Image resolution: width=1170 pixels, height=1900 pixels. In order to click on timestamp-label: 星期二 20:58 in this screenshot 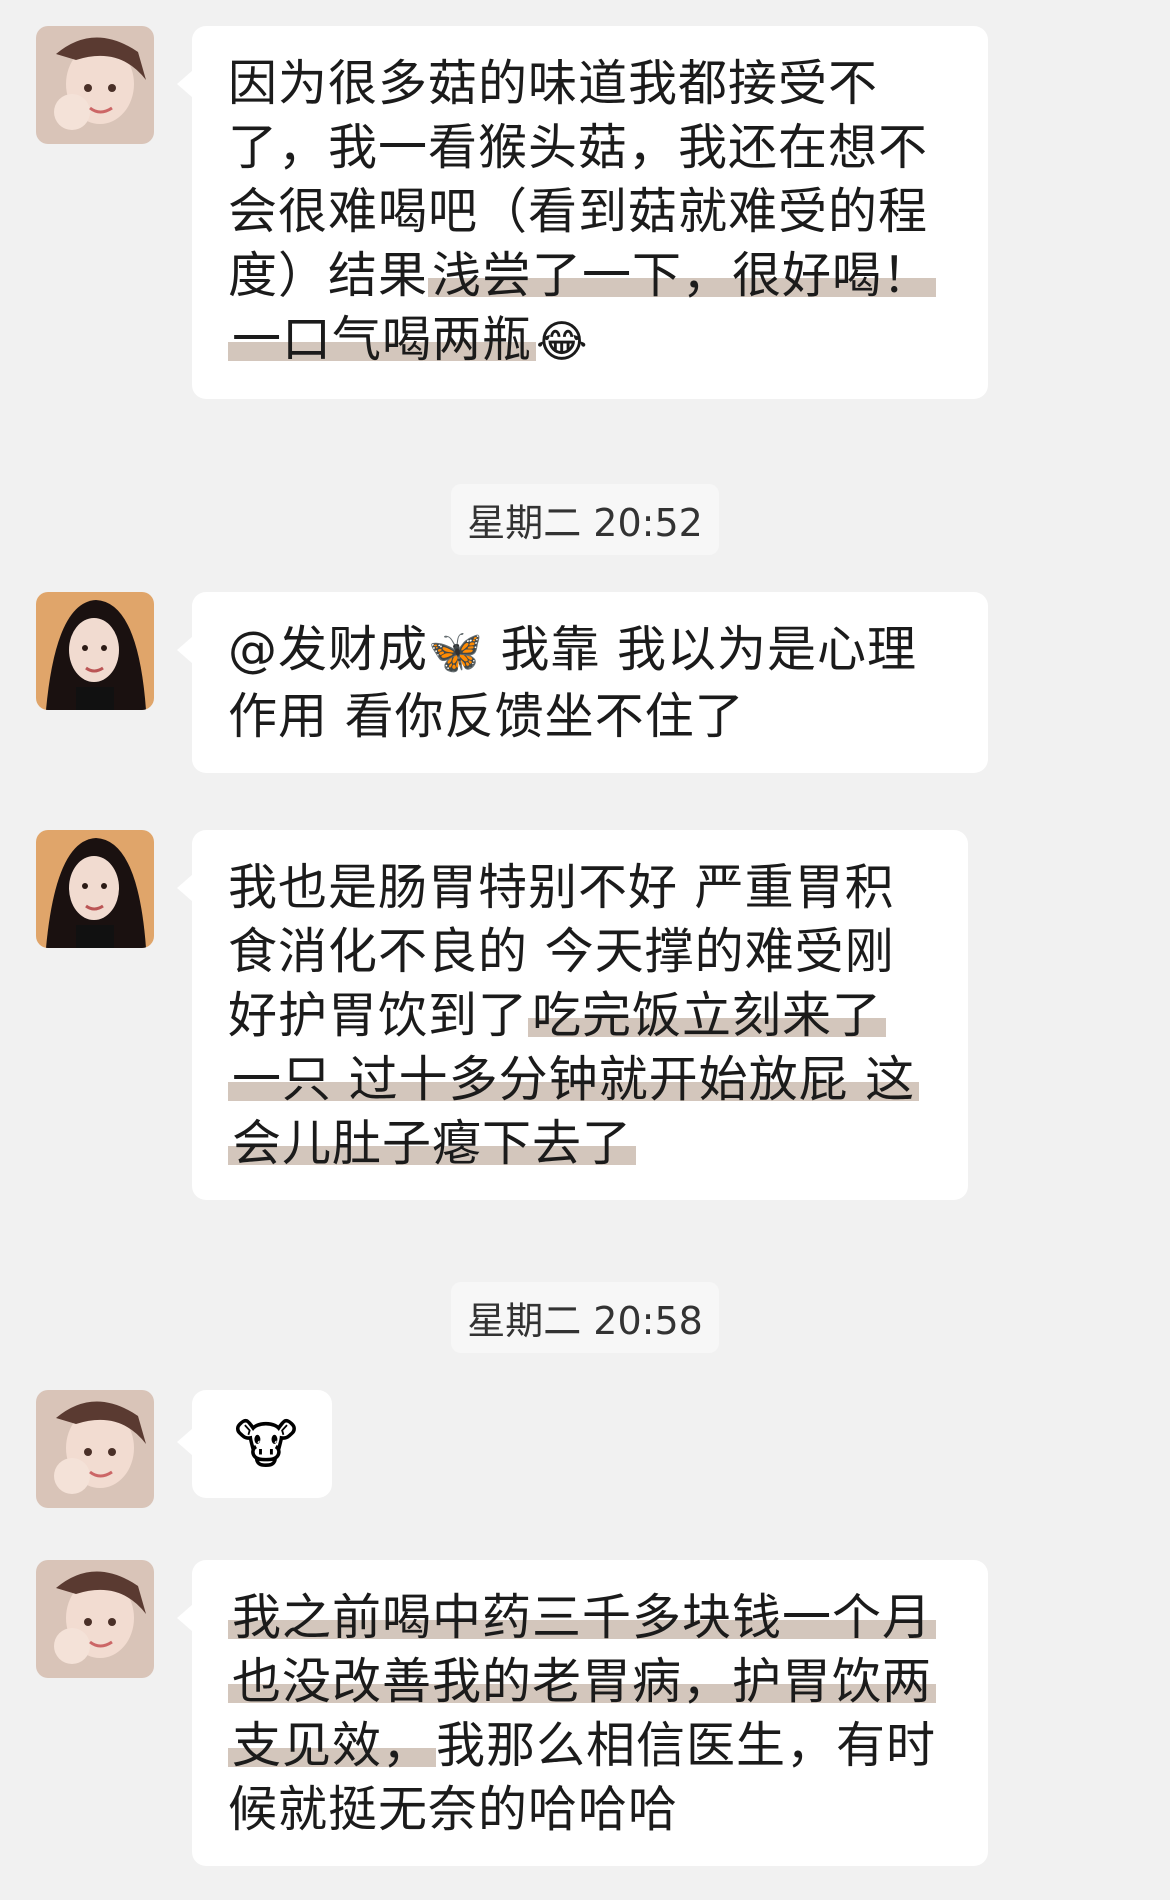, I will do `click(585, 1317)`.